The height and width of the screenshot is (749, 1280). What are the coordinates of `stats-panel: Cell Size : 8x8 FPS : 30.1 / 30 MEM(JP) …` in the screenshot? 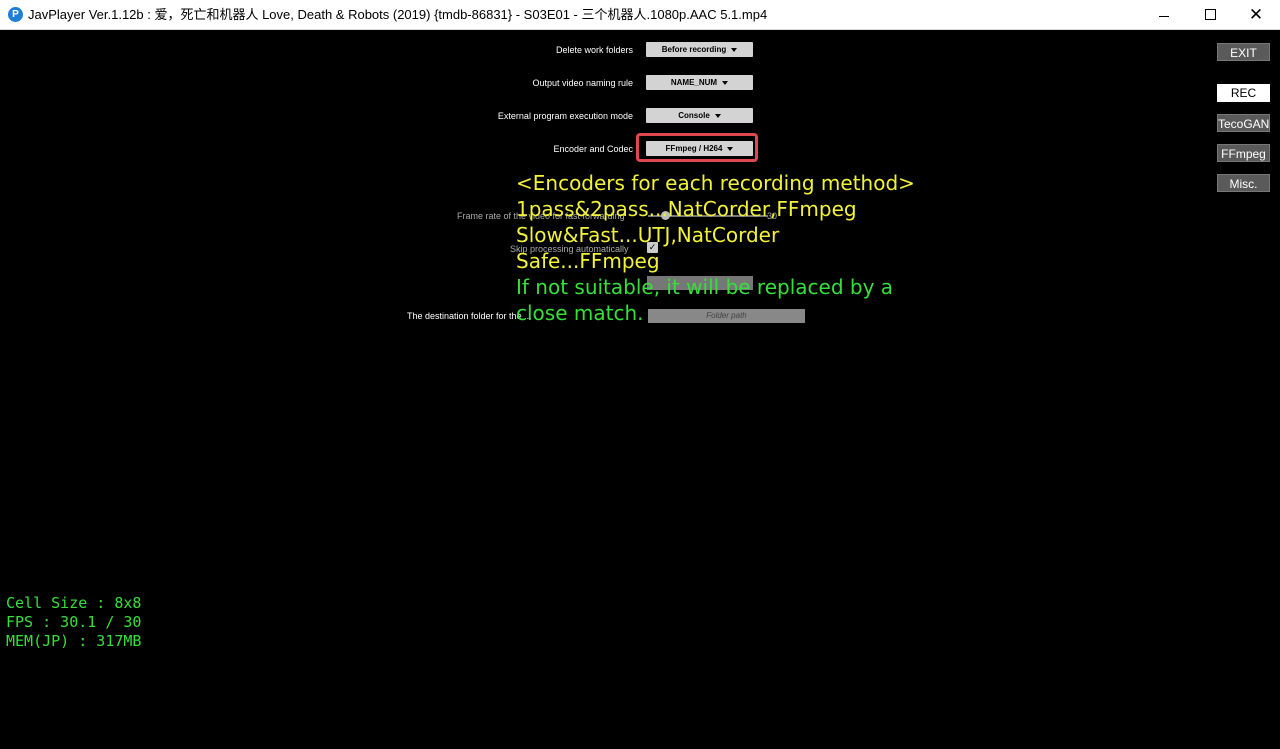 It's located at (73, 622).